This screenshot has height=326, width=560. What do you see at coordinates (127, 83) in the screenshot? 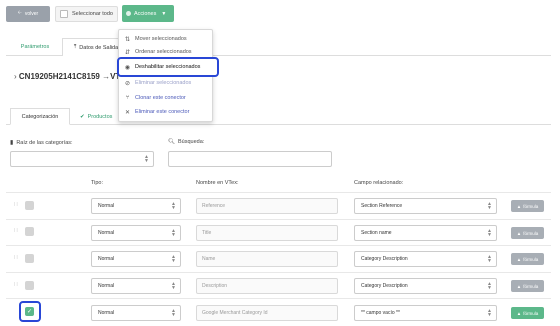
I see `trash-icon: ⊘` at bounding box center [127, 83].